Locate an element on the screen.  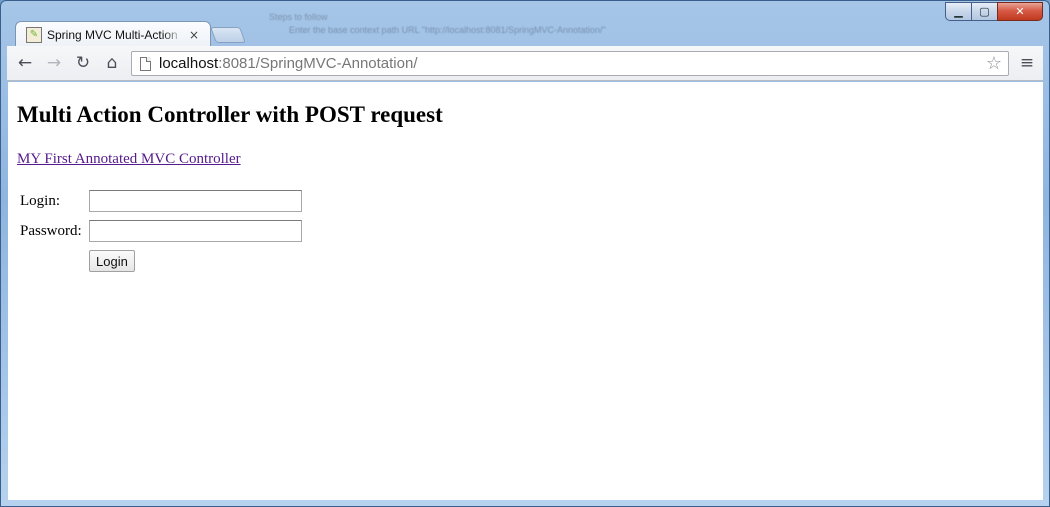
browser-menu-button: ≡ is located at coordinates (1027, 63).